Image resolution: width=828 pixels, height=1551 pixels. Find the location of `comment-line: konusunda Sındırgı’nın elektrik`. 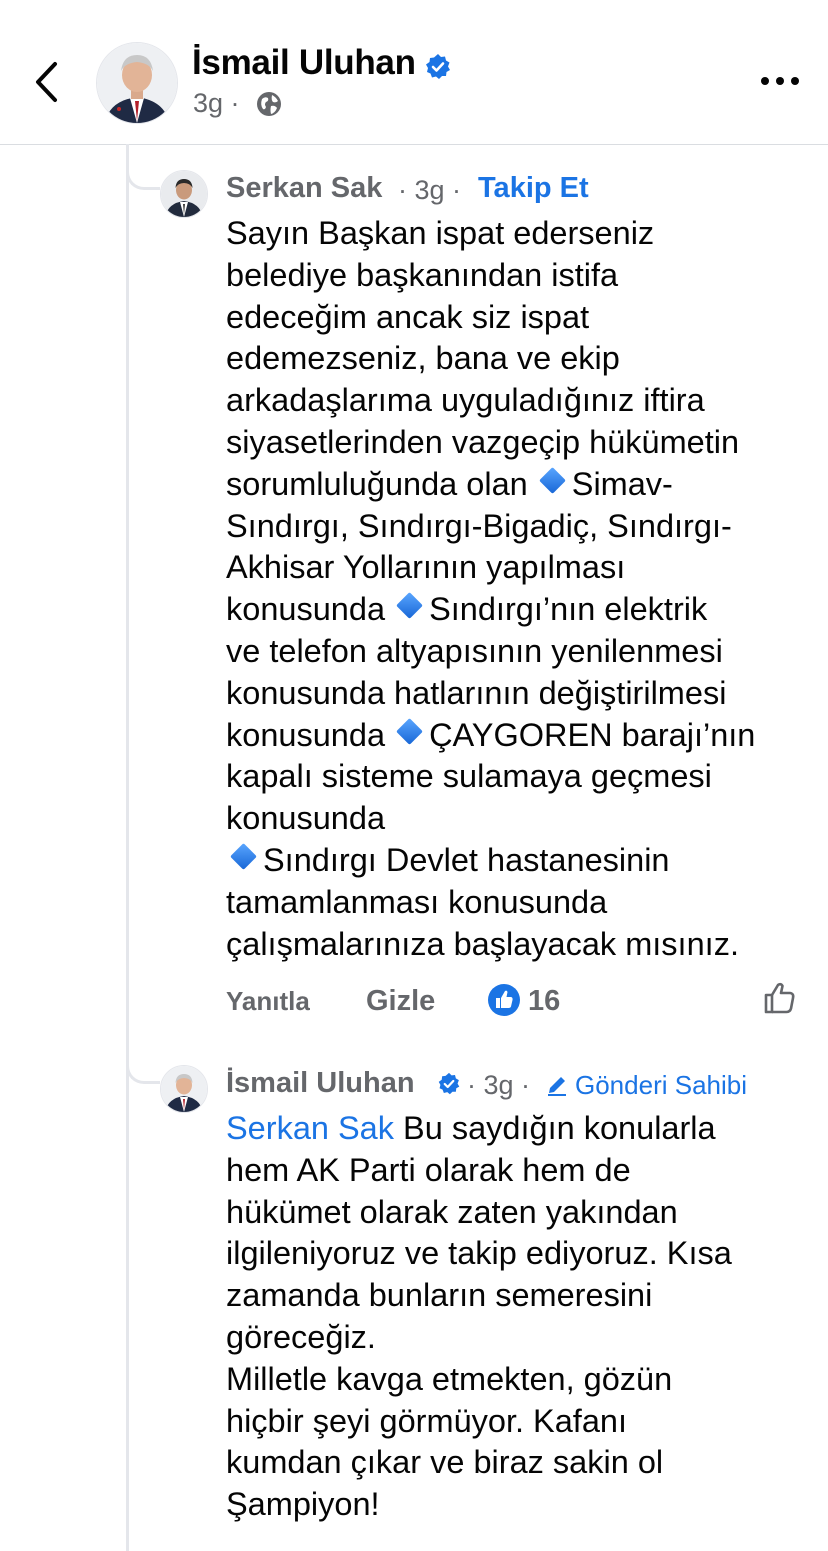

comment-line: konusunda Sındırgı’nın elektrik is located at coordinates (490, 610).